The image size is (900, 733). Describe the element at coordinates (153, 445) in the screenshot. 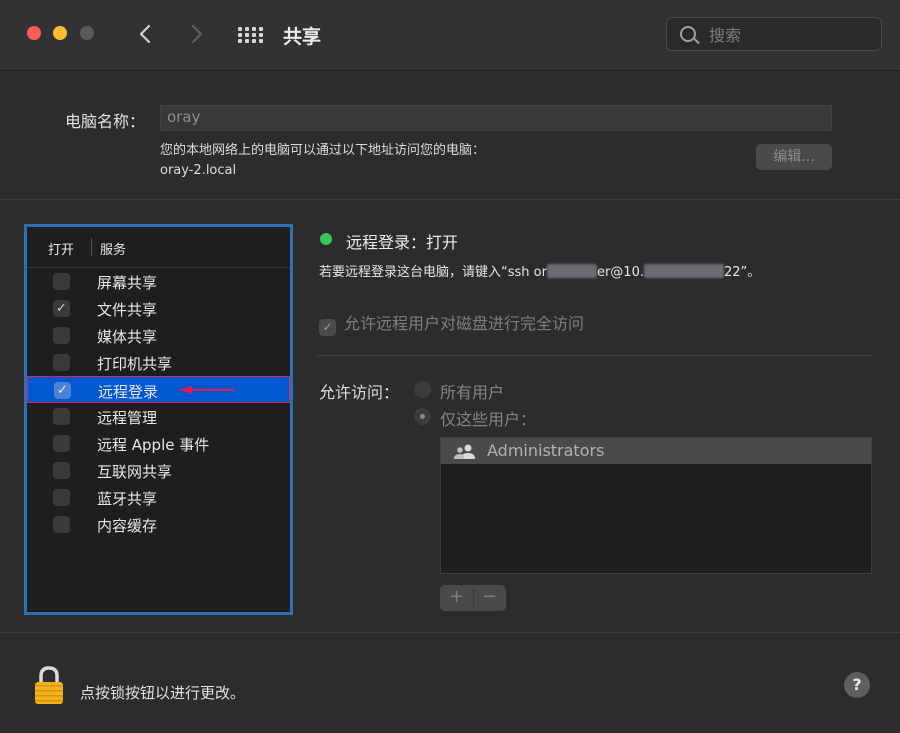

I see `service-label: 远程 Apple 事件` at that location.